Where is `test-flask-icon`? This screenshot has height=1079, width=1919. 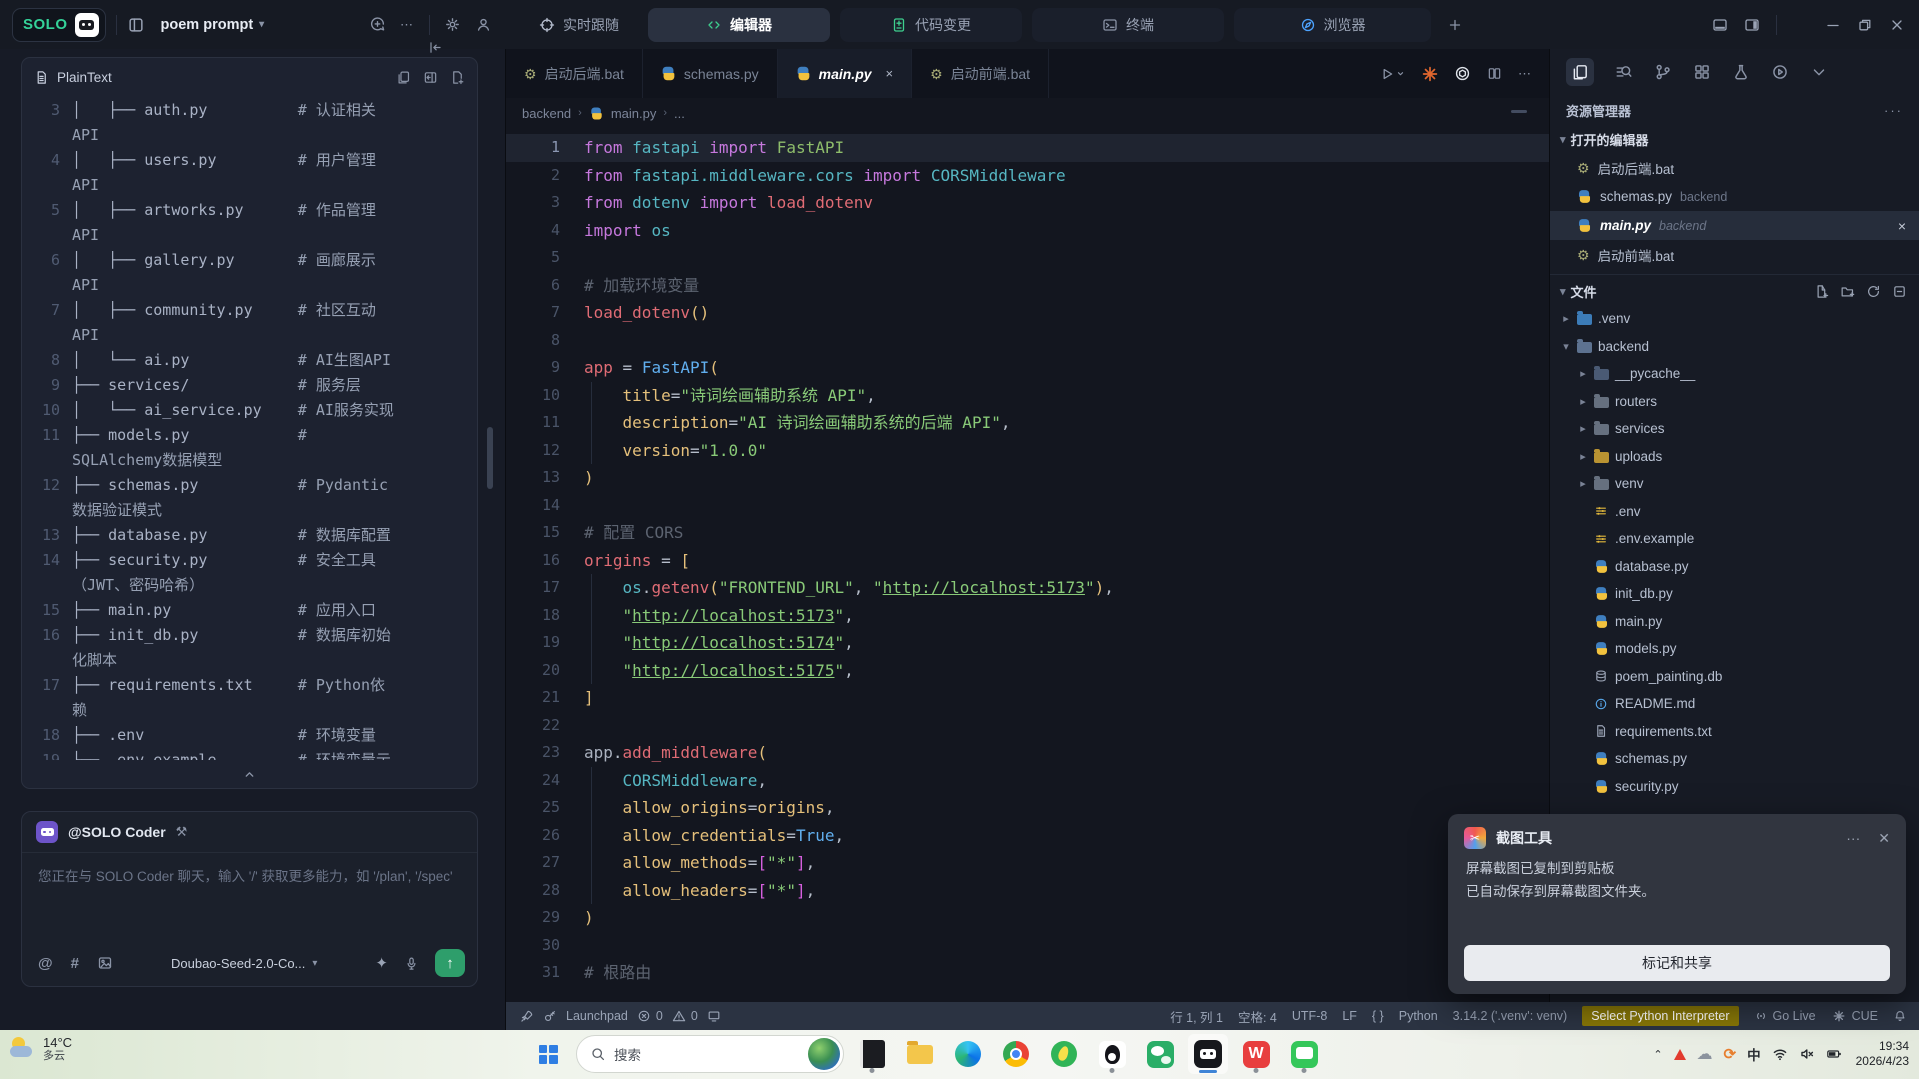 test-flask-icon is located at coordinates (1741, 72).